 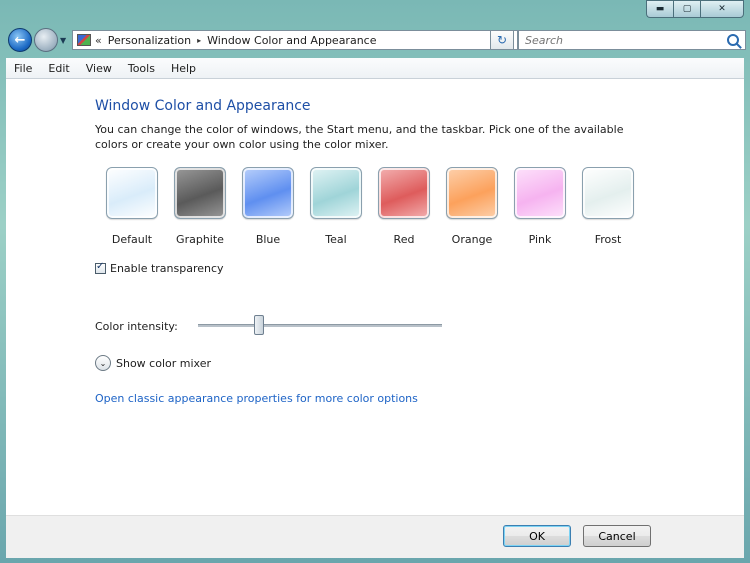 What do you see at coordinates (537, 536) in the screenshot?
I see `ok-button: OK` at bounding box center [537, 536].